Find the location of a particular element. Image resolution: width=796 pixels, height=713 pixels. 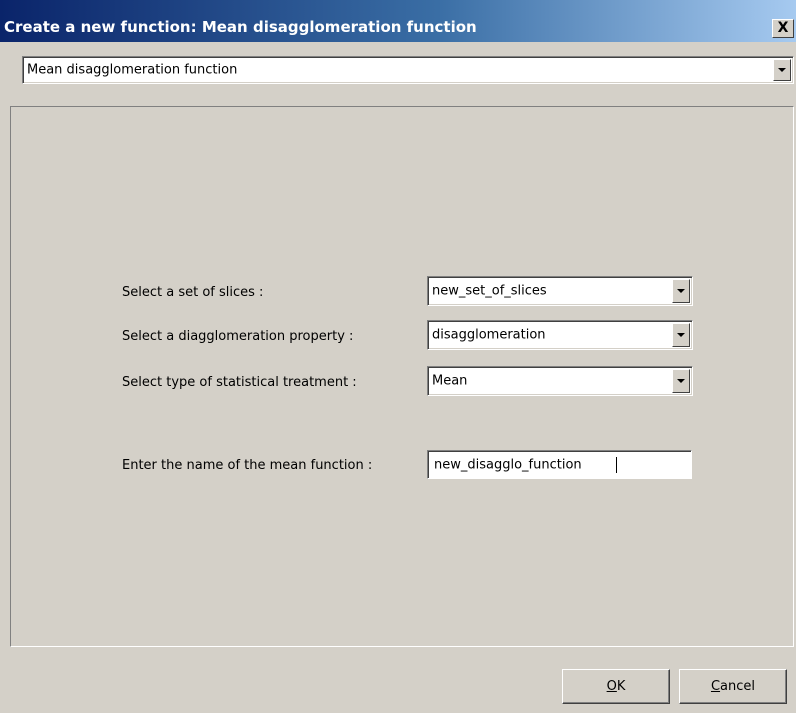

cancel-mnemonic: C is located at coordinates (715, 686).